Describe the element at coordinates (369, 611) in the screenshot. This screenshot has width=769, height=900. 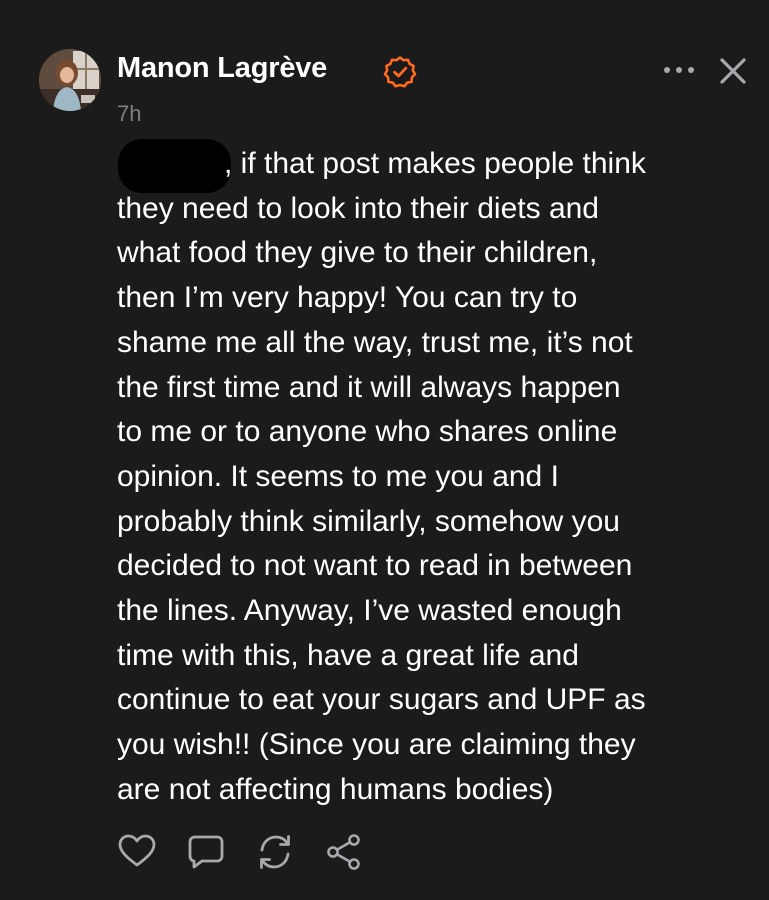
I see `post-line: the lines. Anyway, I’ve wasted enough` at that location.